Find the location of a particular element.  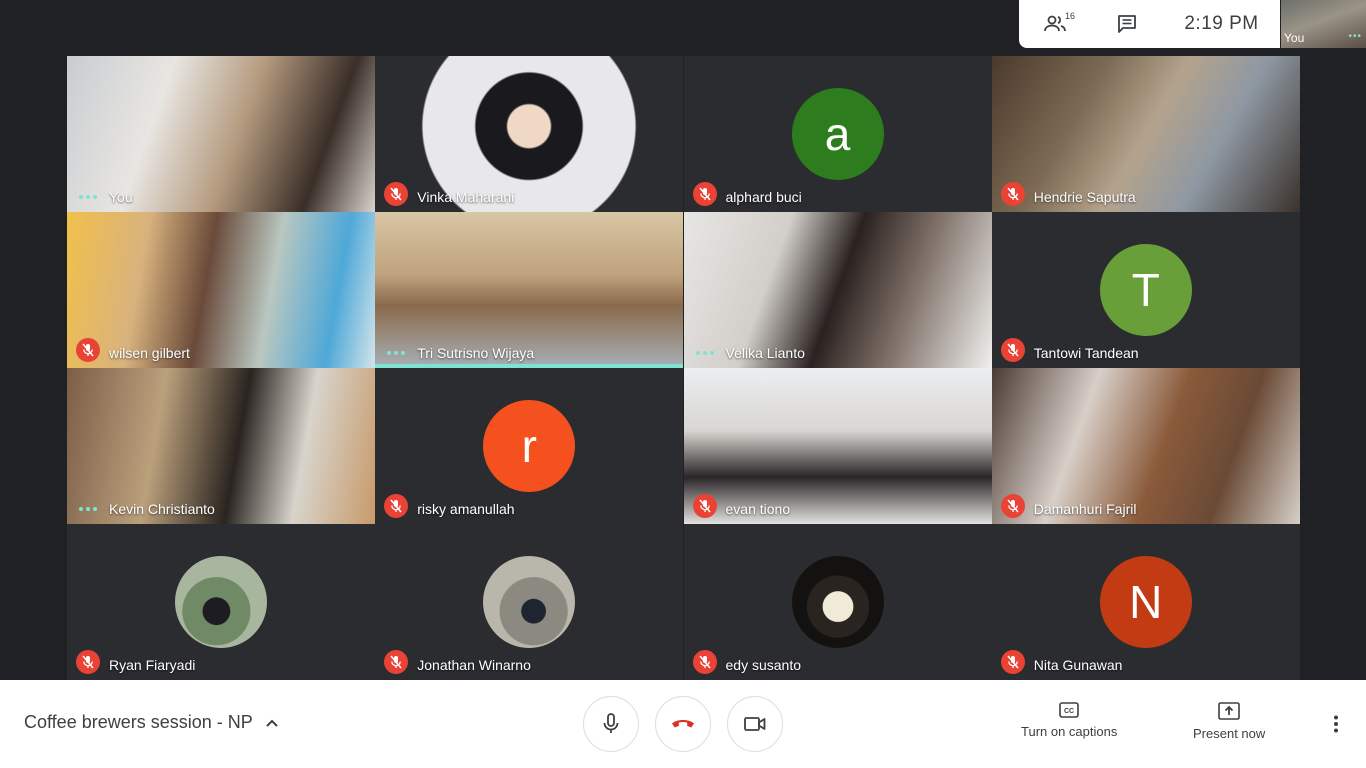

meeting-info-panel: 16 2:19 PM is located at coordinates (1149, 24).